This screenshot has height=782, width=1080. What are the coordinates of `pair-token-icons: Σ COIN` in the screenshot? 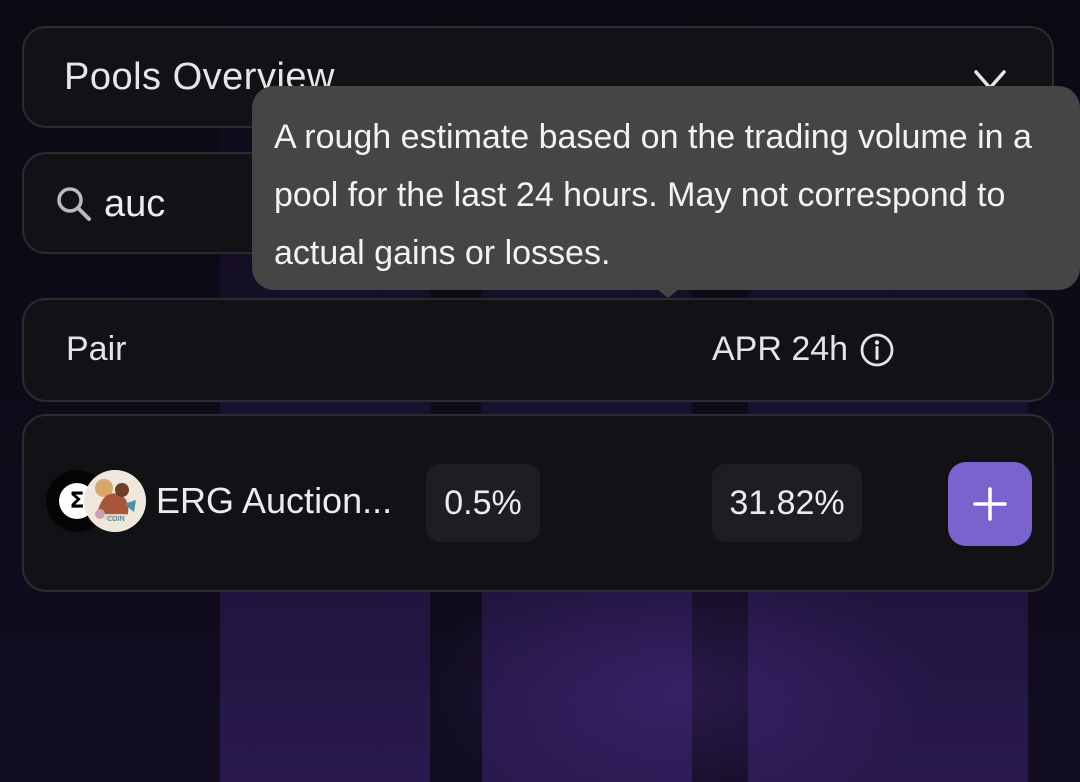 It's located at (96, 502).